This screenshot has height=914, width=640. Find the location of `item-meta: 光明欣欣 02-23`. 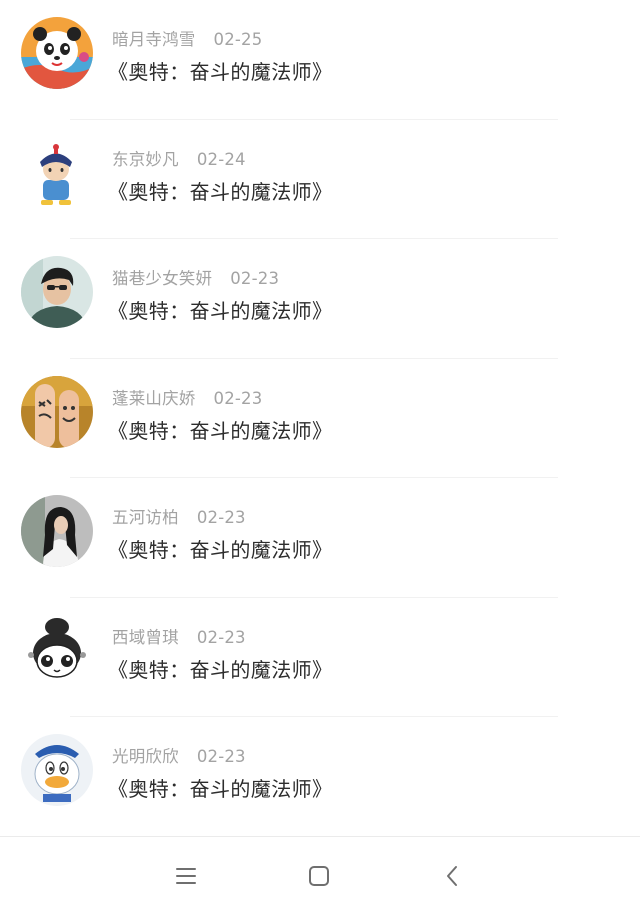

item-meta: 光明欣欣 02-23 is located at coordinates (179, 755).